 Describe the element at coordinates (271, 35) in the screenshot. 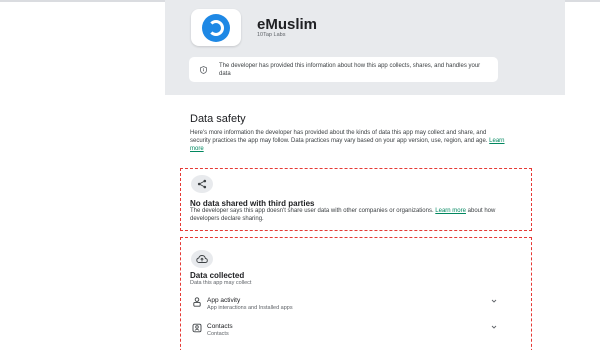

I see `developer-name: 10Tap Labs` at that location.